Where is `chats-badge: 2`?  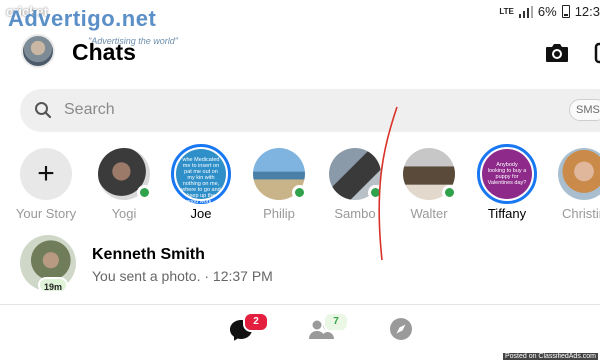
chats-badge: 2 is located at coordinates (256, 322).